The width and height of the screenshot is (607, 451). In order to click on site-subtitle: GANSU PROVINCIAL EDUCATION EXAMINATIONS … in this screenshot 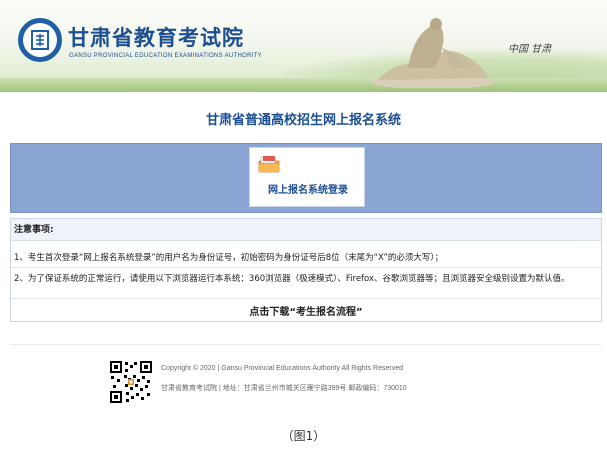, I will do `click(165, 56)`.